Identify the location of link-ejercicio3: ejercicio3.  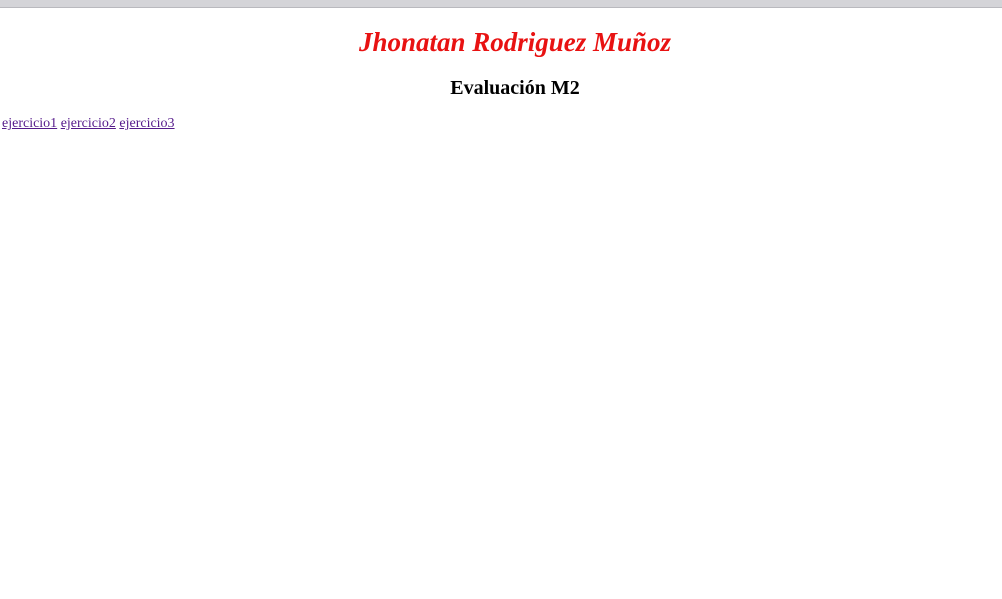
(146, 123).